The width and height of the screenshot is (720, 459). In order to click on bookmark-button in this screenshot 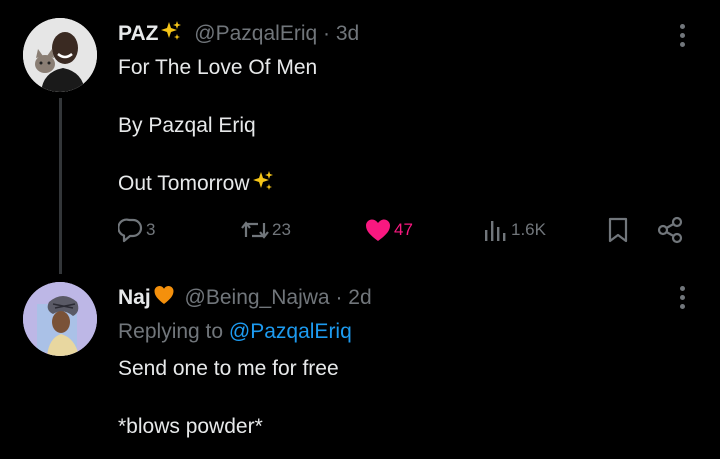, I will do `click(618, 230)`.